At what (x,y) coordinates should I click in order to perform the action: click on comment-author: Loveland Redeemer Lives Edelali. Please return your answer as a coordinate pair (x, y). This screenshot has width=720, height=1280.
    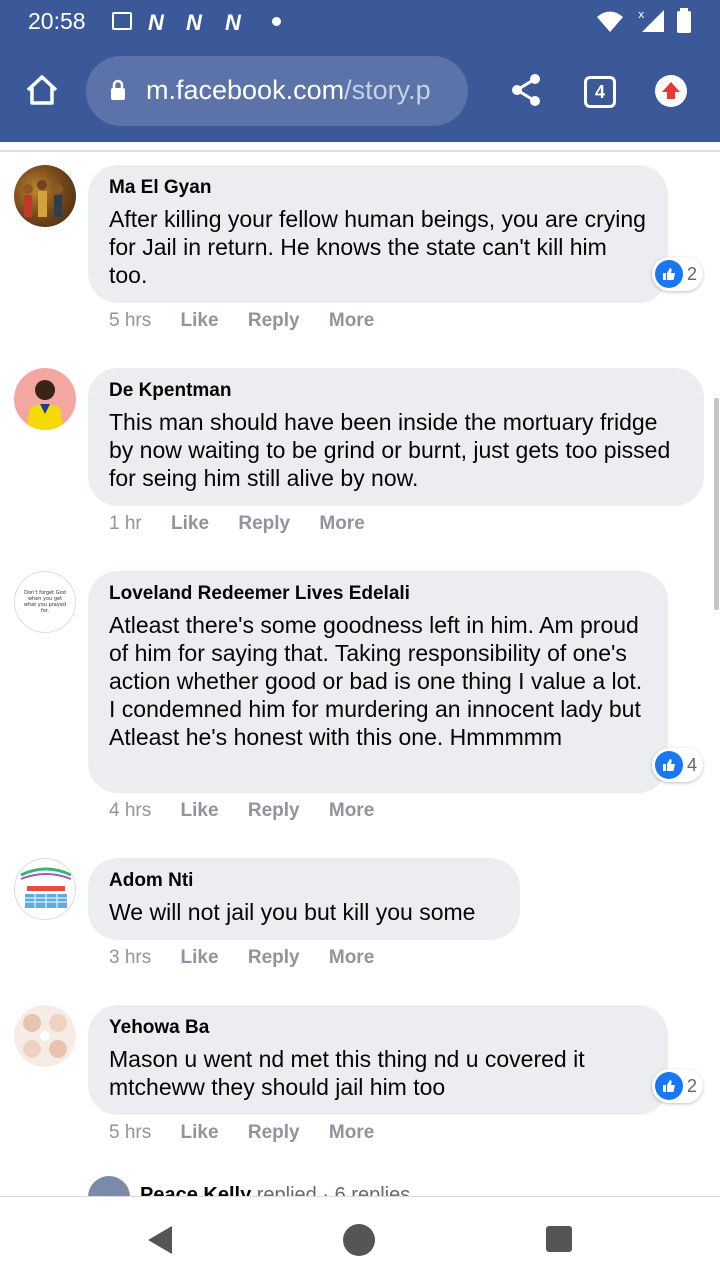
    Looking at the image, I should click on (378, 594).